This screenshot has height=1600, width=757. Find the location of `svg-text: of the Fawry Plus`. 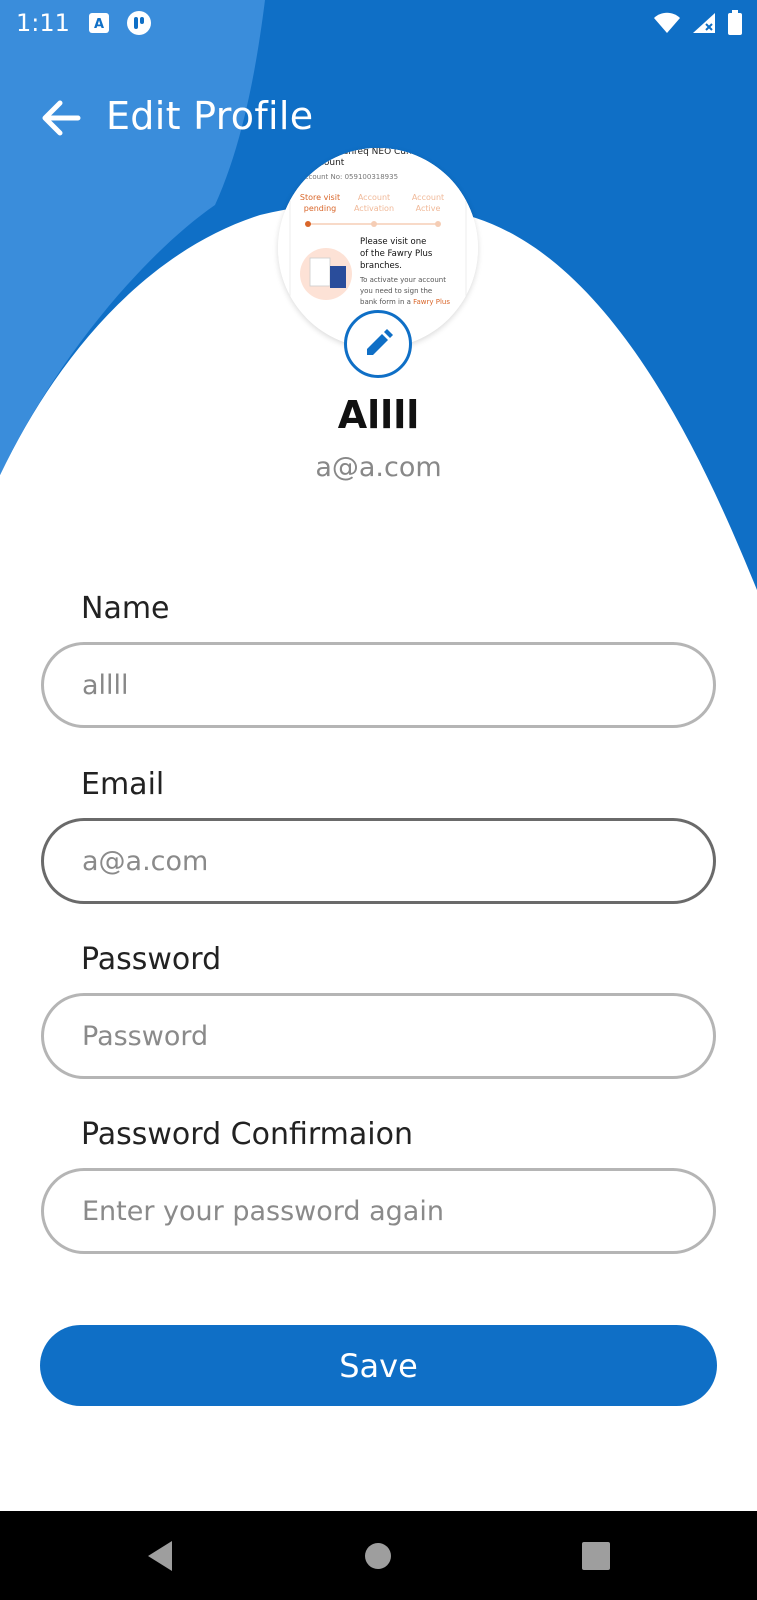

svg-text: of the Fawry Plus is located at coordinates (396, 254).